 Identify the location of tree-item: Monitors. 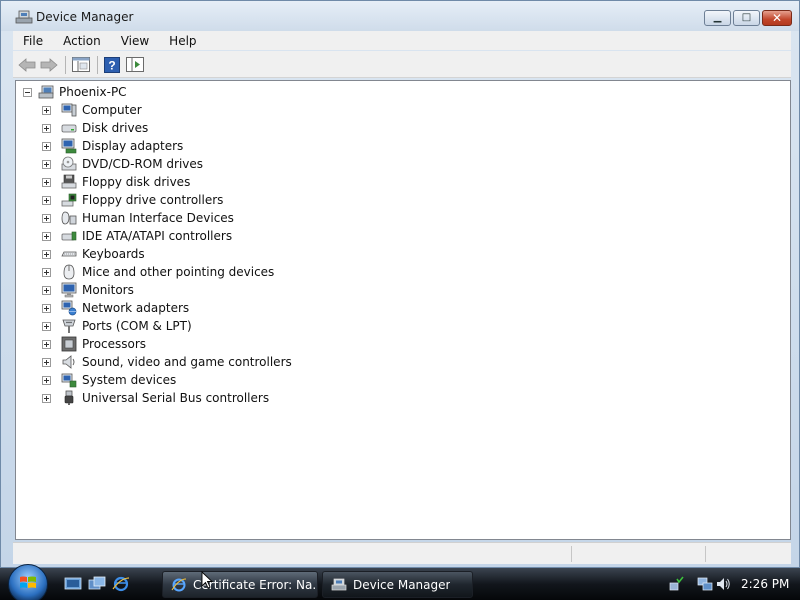
(88, 290).